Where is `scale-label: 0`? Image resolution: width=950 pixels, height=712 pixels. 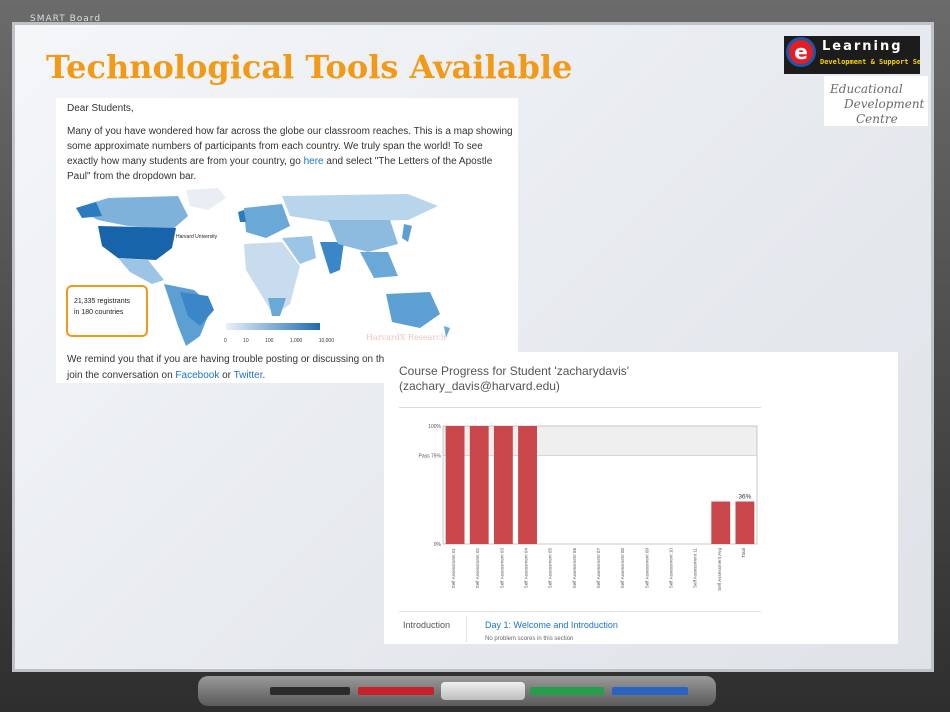
scale-label: 0 is located at coordinates (225, 341).